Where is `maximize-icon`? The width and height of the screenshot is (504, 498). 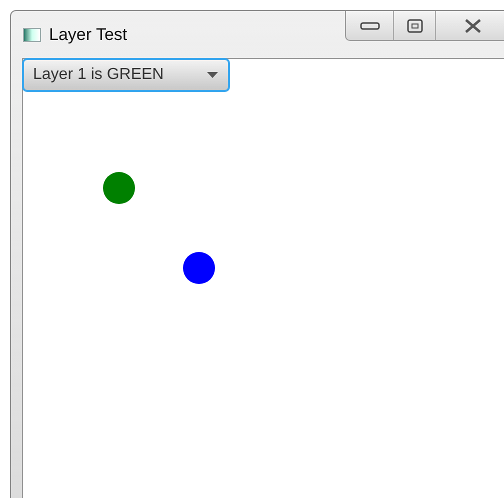 maximize-icon is located at coordinates (414, 25).